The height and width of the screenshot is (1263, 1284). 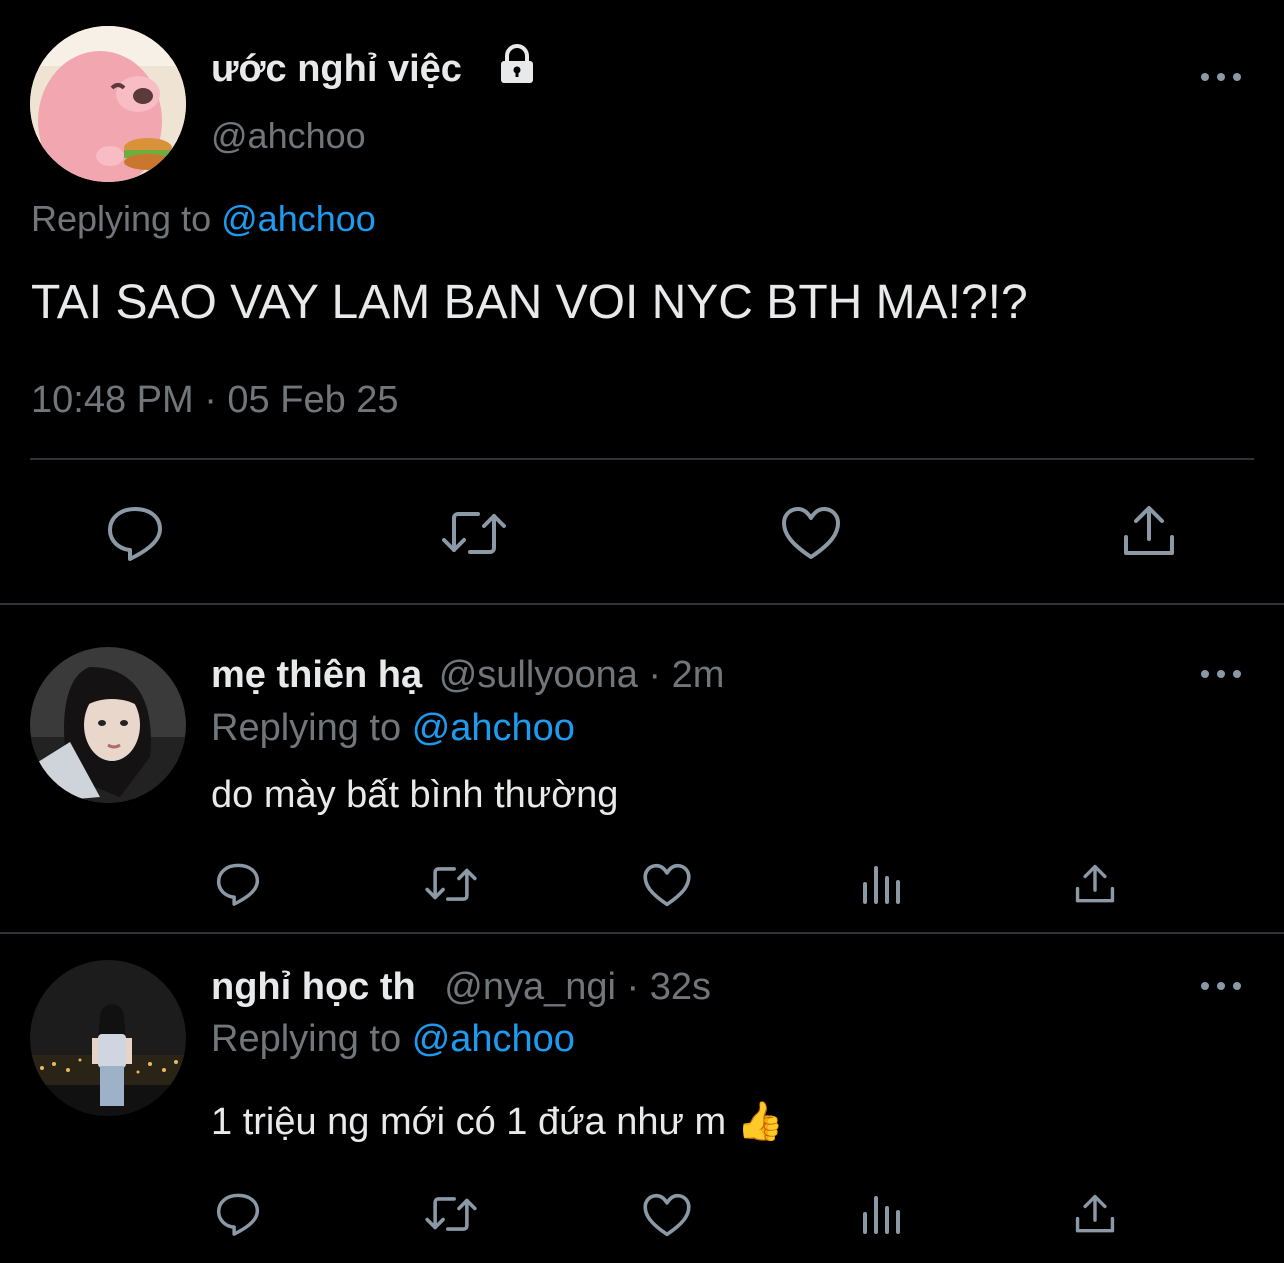 What do you see at coordinates (529, 302) in the screenshot?
I see `tweet-text: TAI SAO VAY LAM BAN VOI NYC BTH MA!?!?` at bounding box center [529, 302].